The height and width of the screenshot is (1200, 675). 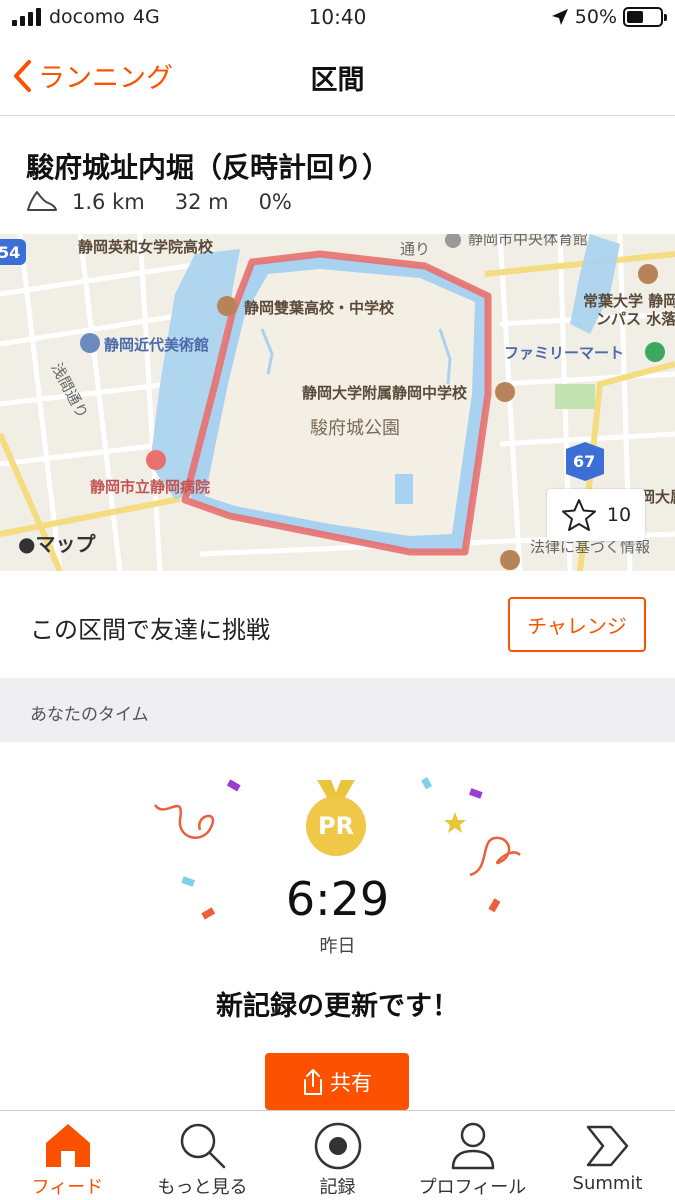 I want to click on segment-elevation: 32 m, so click(x=201, y=202).